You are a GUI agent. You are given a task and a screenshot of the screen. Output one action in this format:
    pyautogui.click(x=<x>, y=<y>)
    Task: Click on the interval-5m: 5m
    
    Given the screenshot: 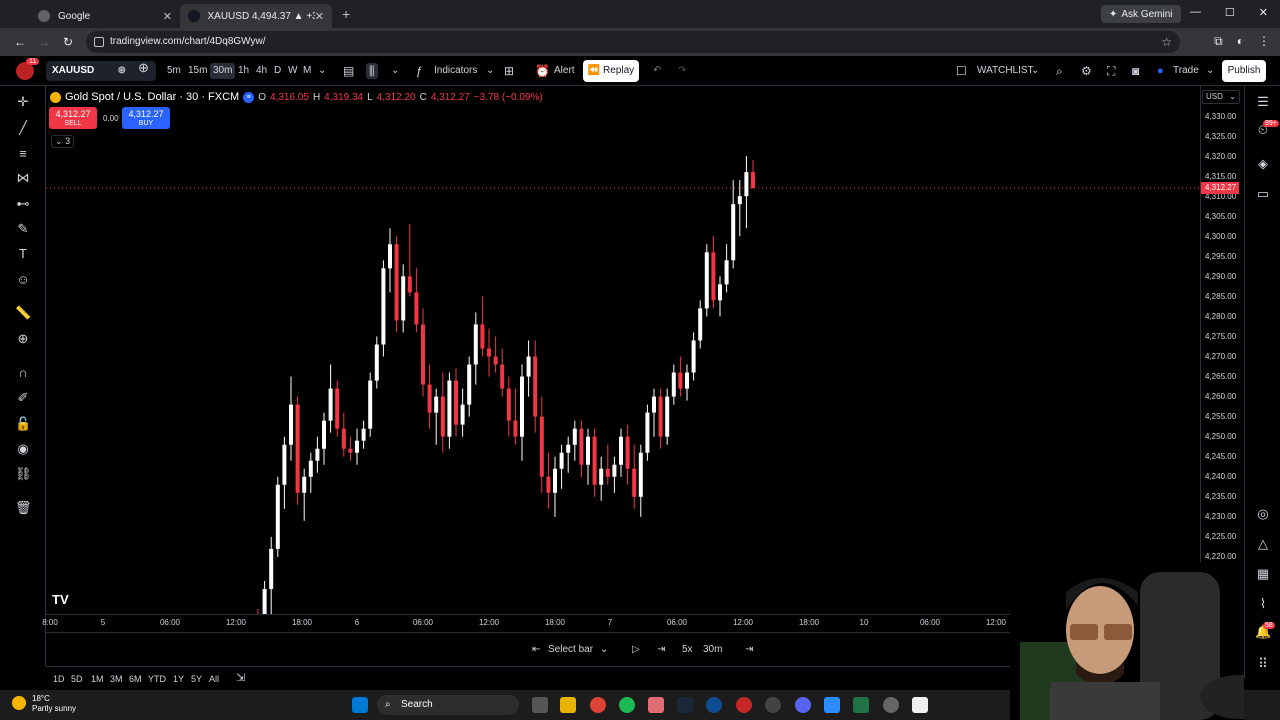 What is the action you would take?
    pyautogui.click(x=174, y=71)
    